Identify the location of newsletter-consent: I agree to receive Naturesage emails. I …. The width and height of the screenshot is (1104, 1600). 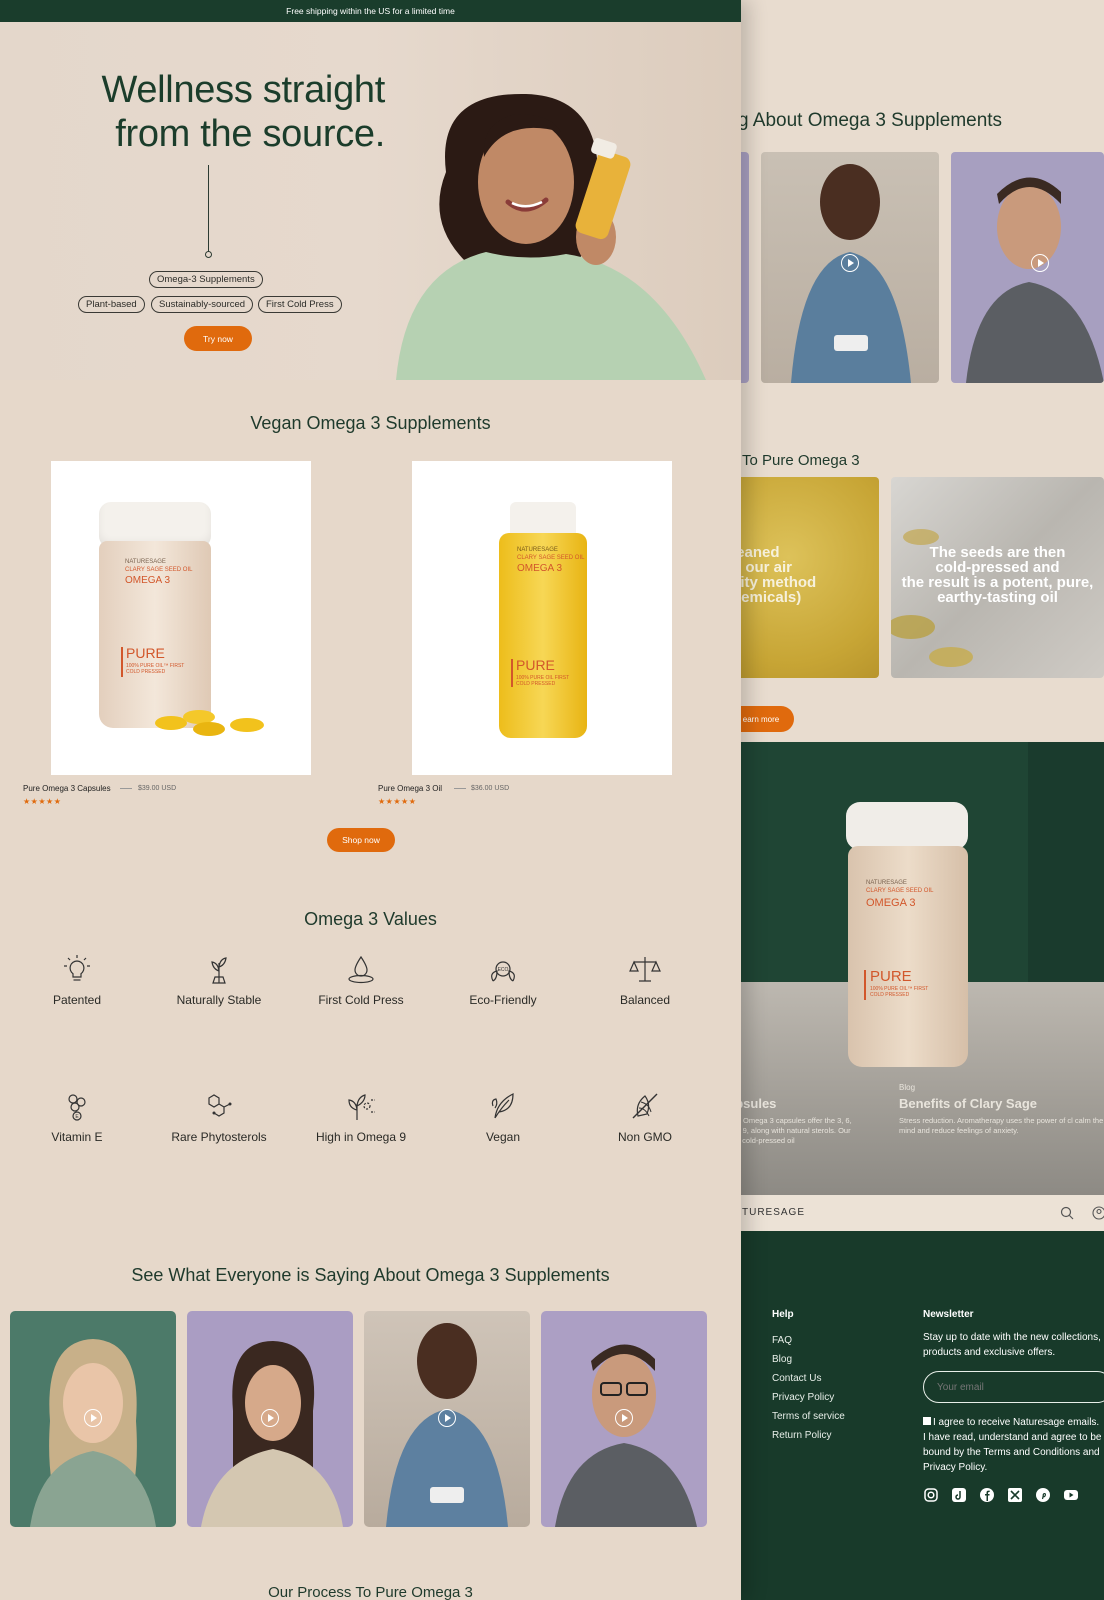
(1012, 1445).